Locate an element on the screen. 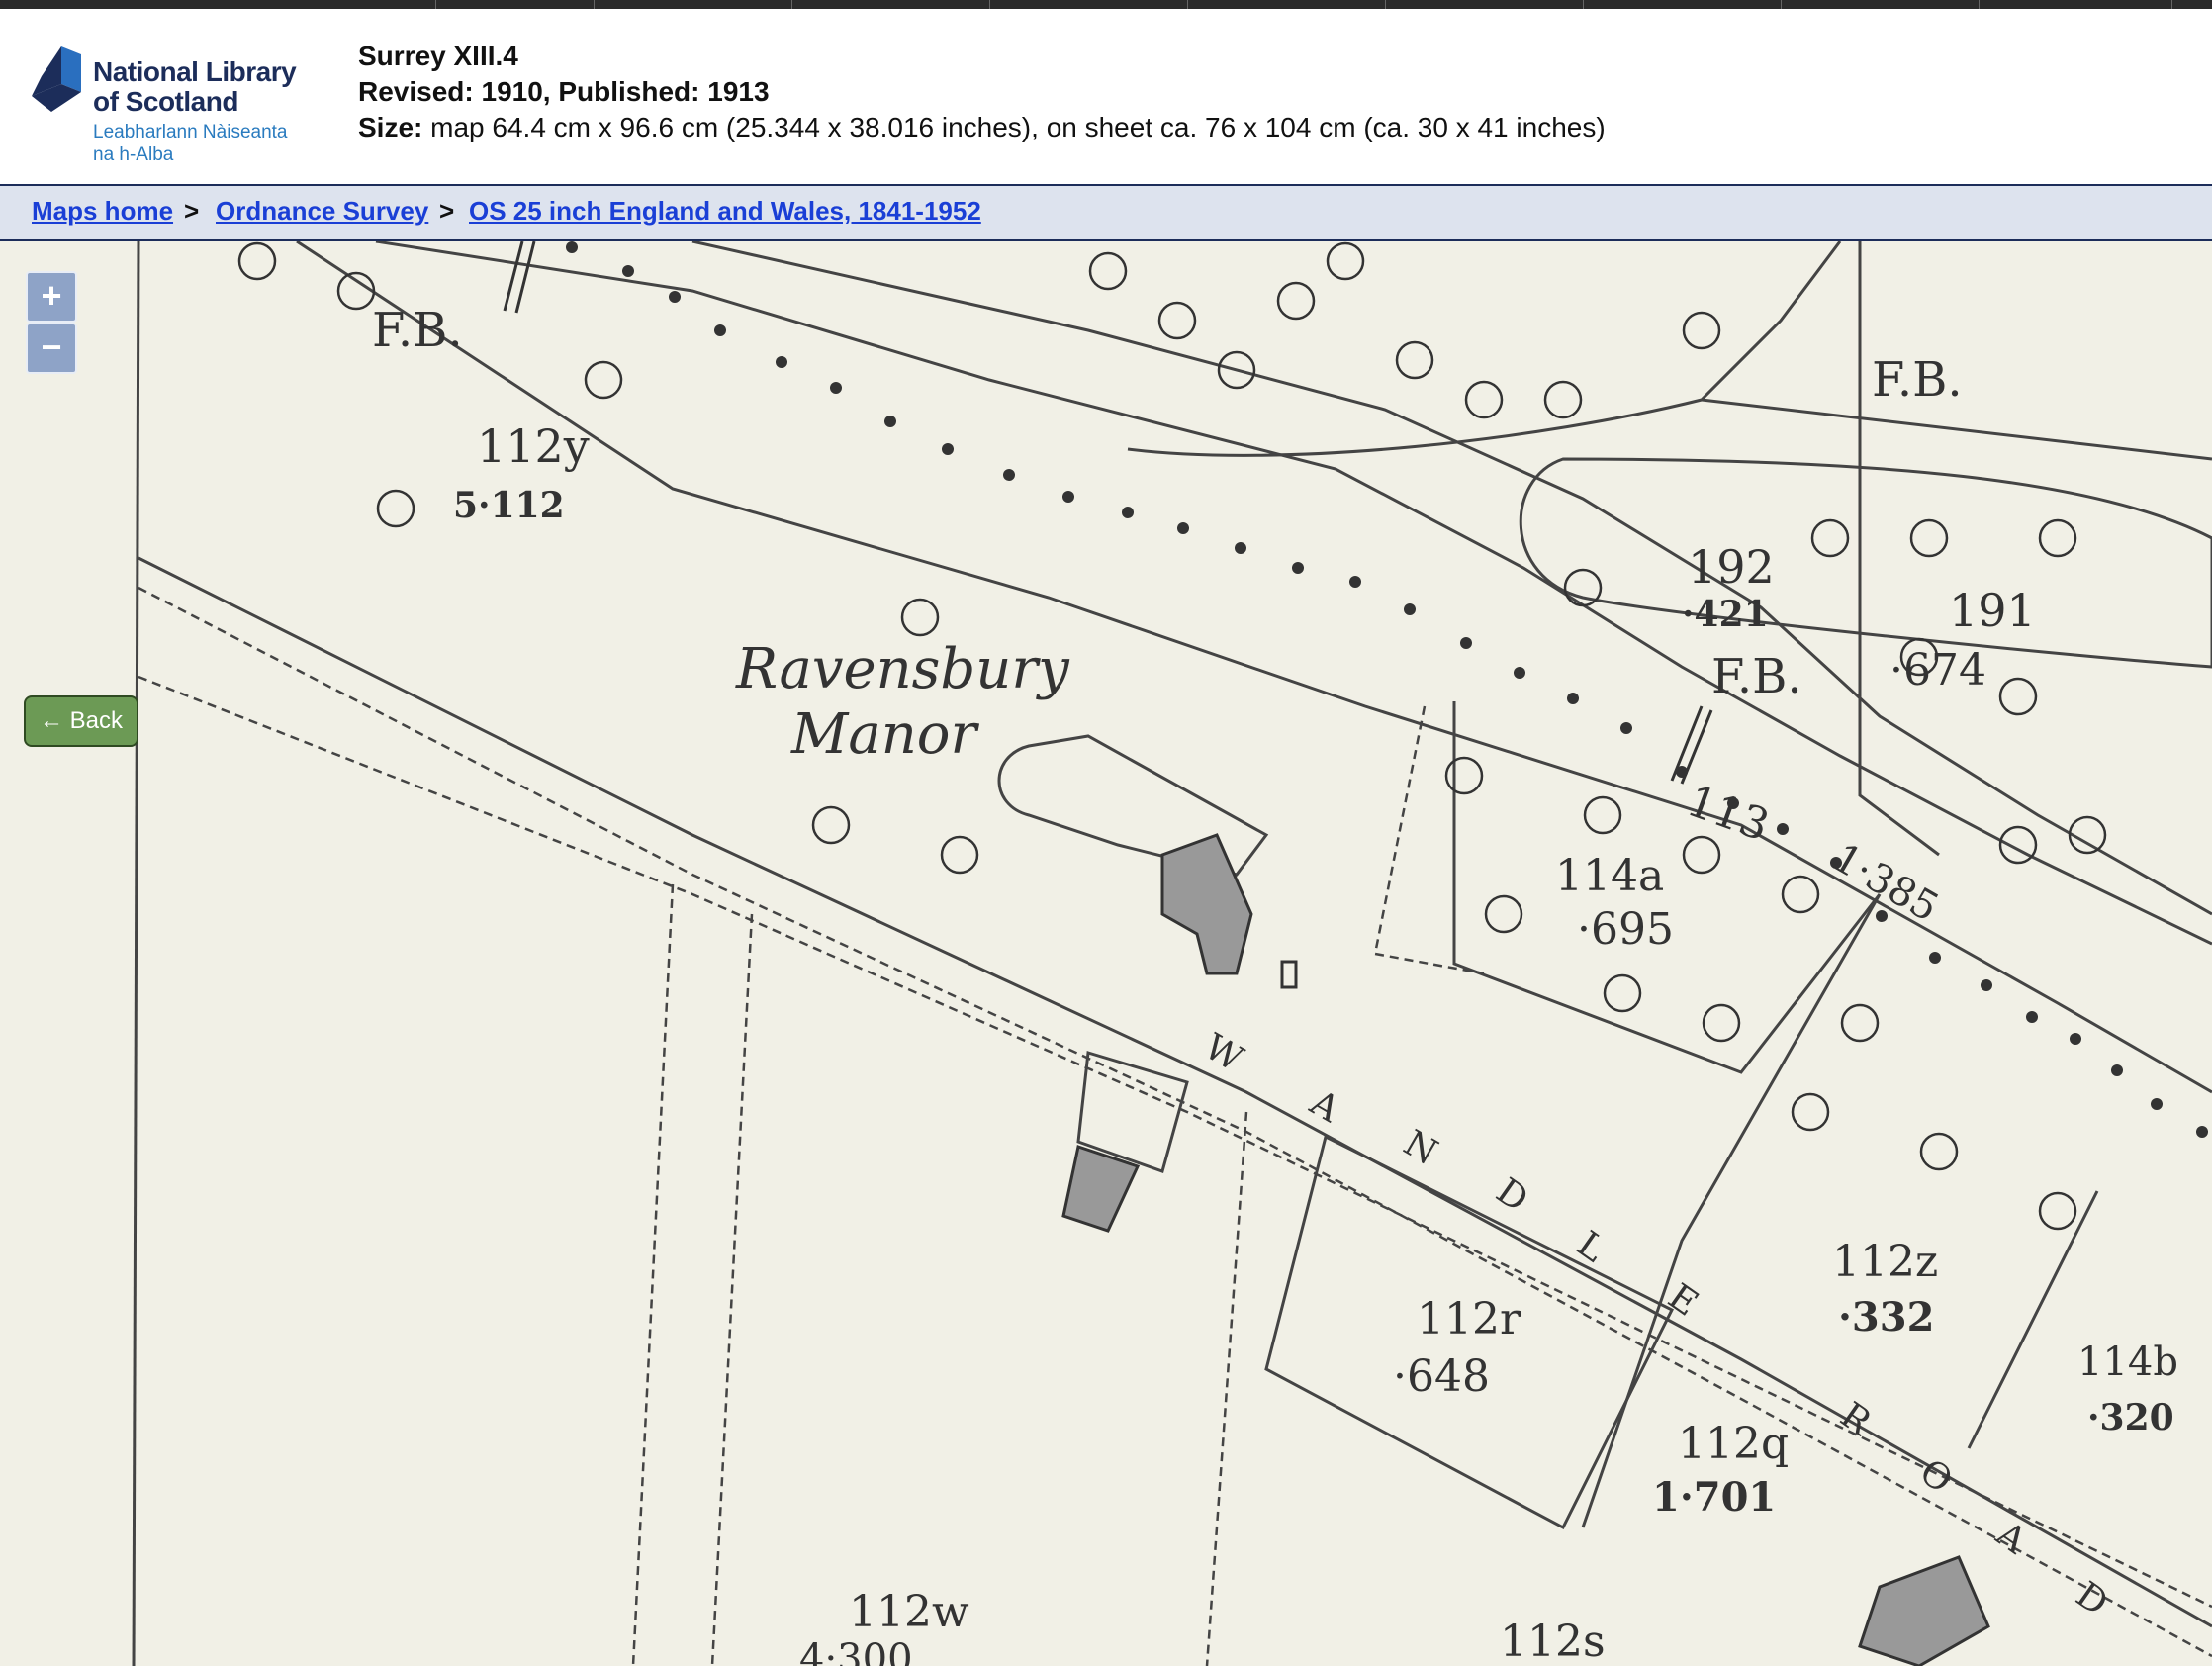  logo-line-3: Leabharlann Nàiseanta is located at coordinates (190, 132).